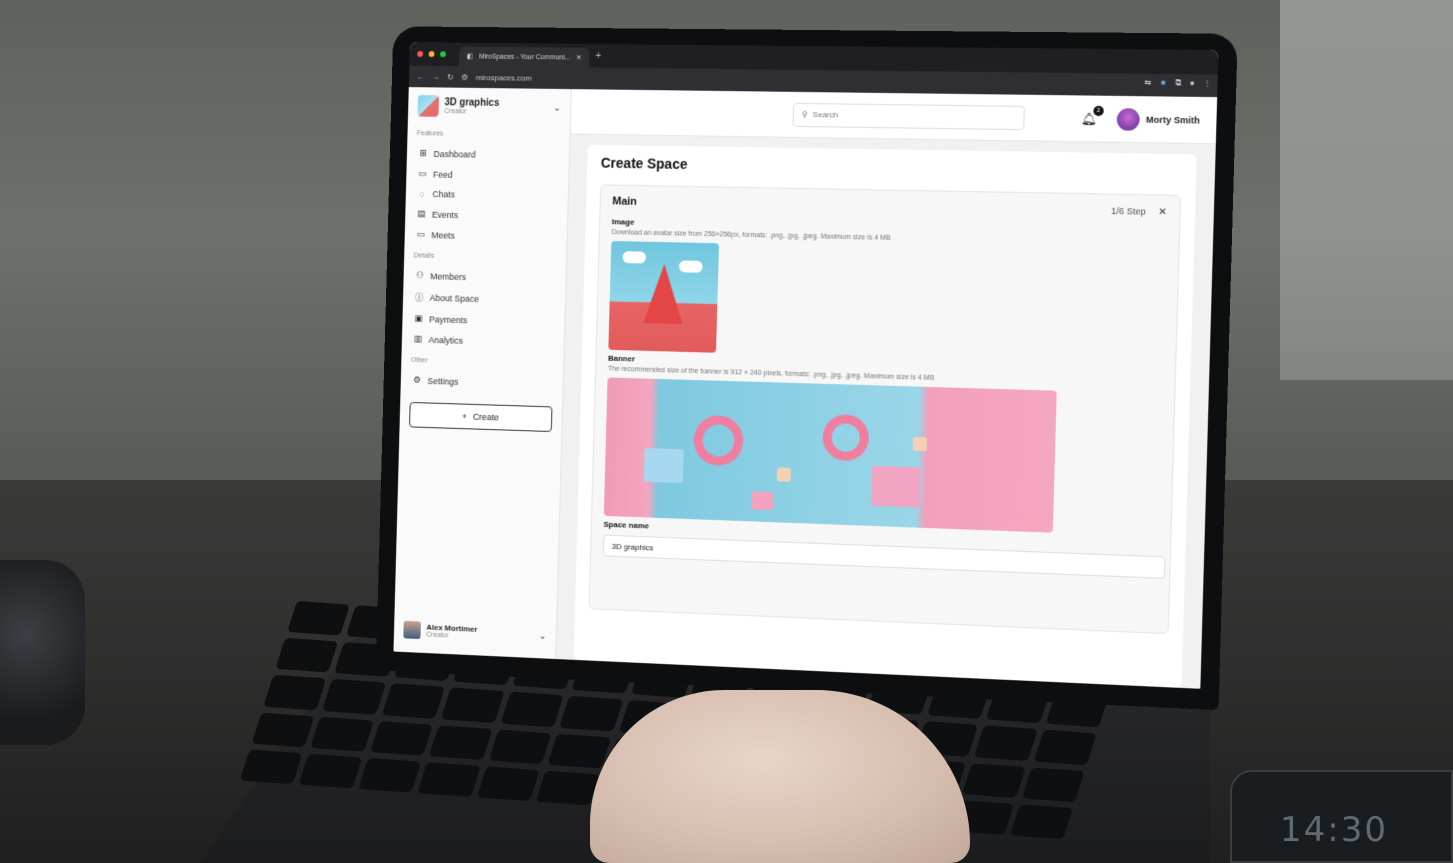 The height and width of the screenshot is (863, 1453). What do you see at coordinates (412, 630) in the screenshot?
I see `avatar` at bounding box center [412, 630].